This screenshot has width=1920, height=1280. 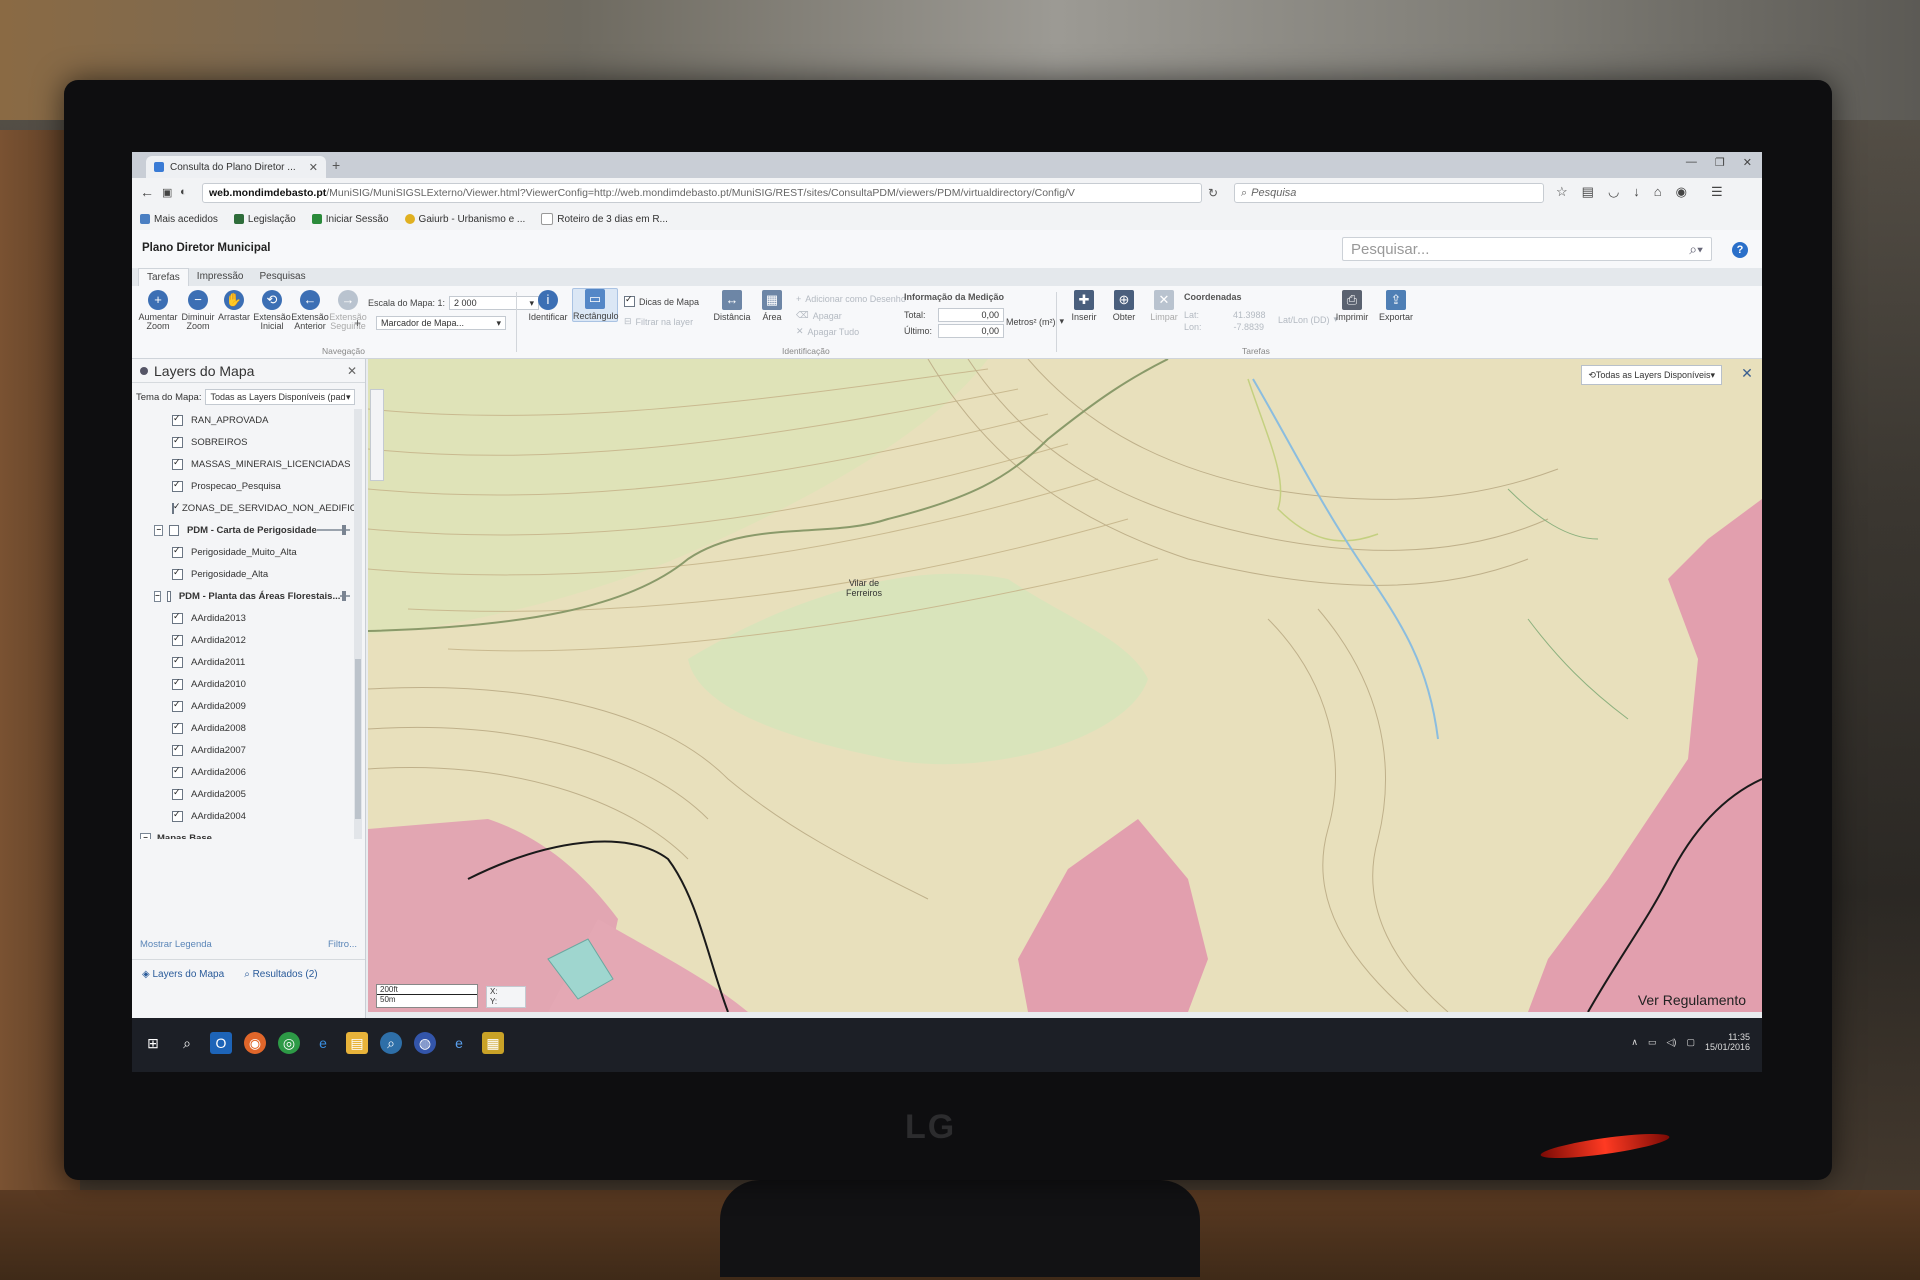 I want to click on close-tab-icon: ✕, so click(x=313, y=167).